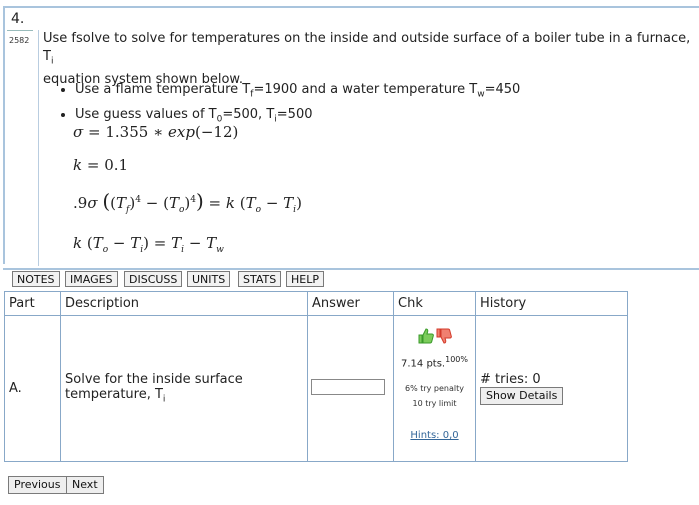 This screenshot has height=505, width=699. Describe the element at coordinates (456, 359) in the screenshot. I see `points-percent: 100%` at that location.